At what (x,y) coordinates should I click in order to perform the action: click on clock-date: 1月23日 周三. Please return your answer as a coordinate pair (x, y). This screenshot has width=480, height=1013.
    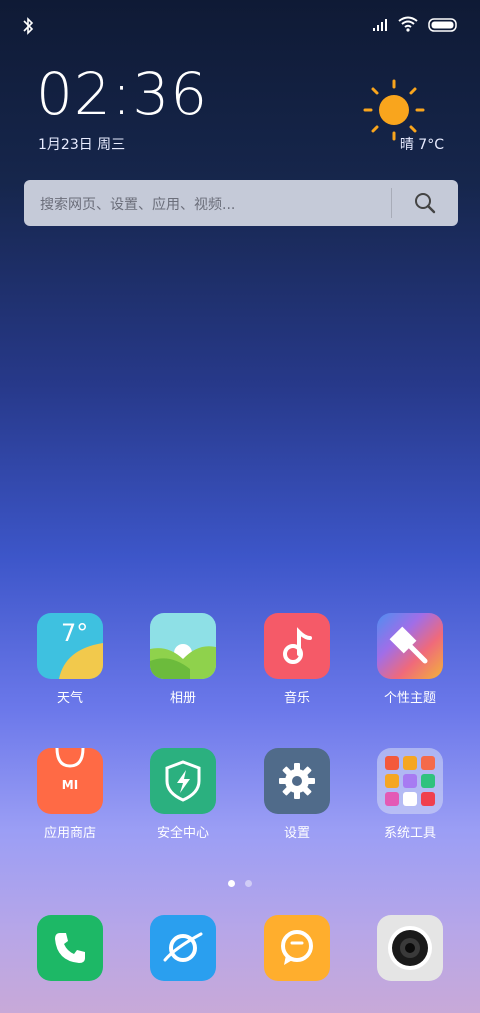
    Looking at the image, I should click on (82, 145).